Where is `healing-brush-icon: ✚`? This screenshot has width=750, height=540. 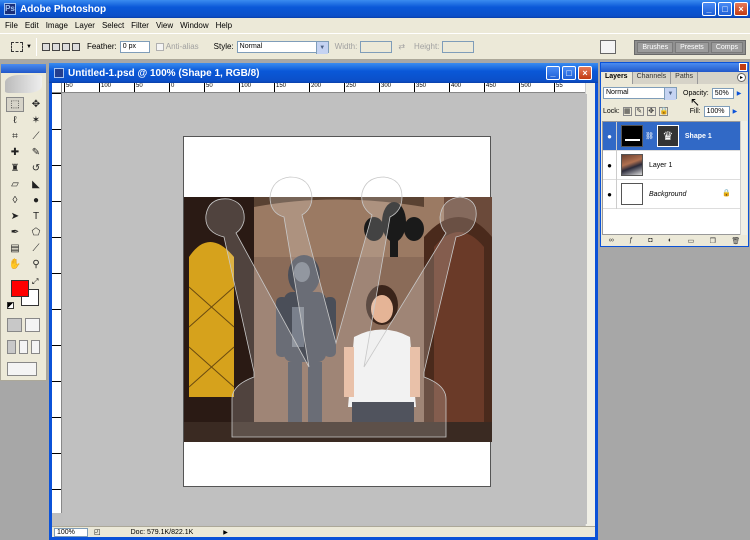 healing-brush-icon: ✚ is located at coordinates (15, 152).